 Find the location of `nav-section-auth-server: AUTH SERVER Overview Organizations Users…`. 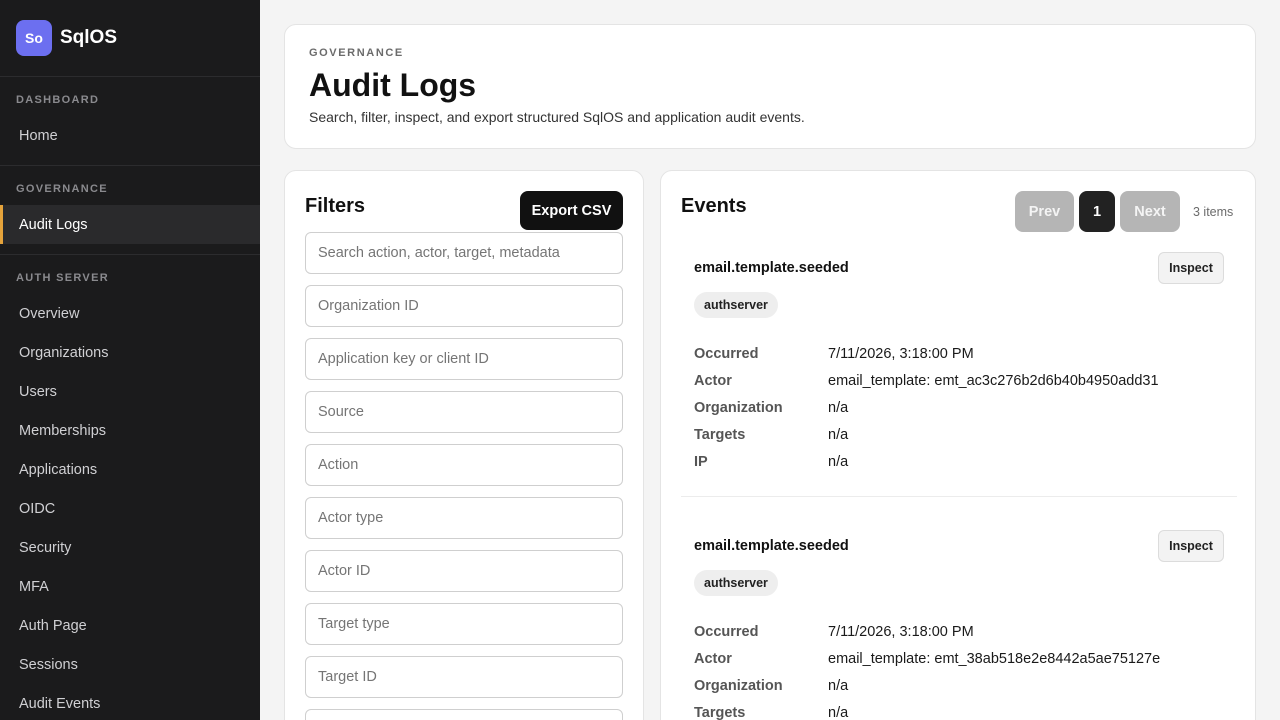

nav-section-auth-server: AUTH SERVER Overview Organizations Users… is located at coordinates (130, 487).